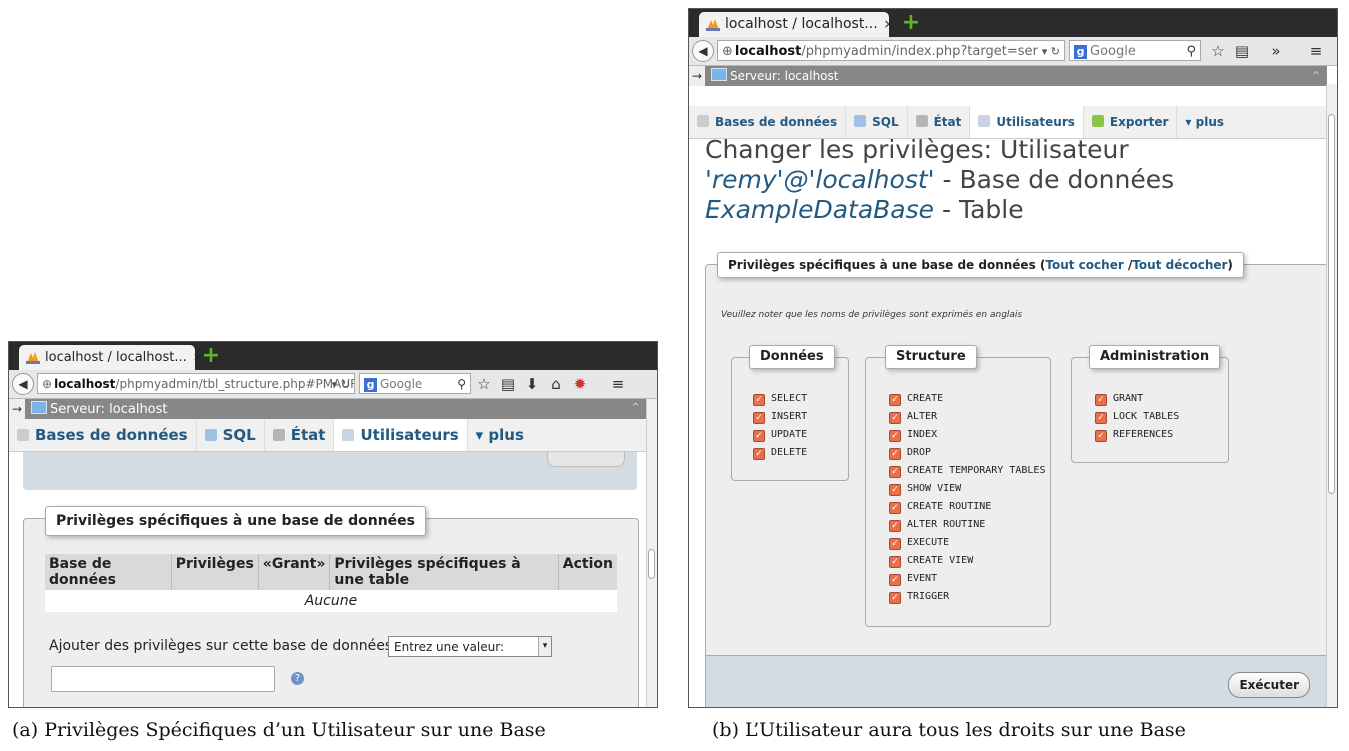 Image resolution: width=1349 pixels, height=751 pixels. I want to click on user-link: 'remy'@'localhost', so click(820, 179).